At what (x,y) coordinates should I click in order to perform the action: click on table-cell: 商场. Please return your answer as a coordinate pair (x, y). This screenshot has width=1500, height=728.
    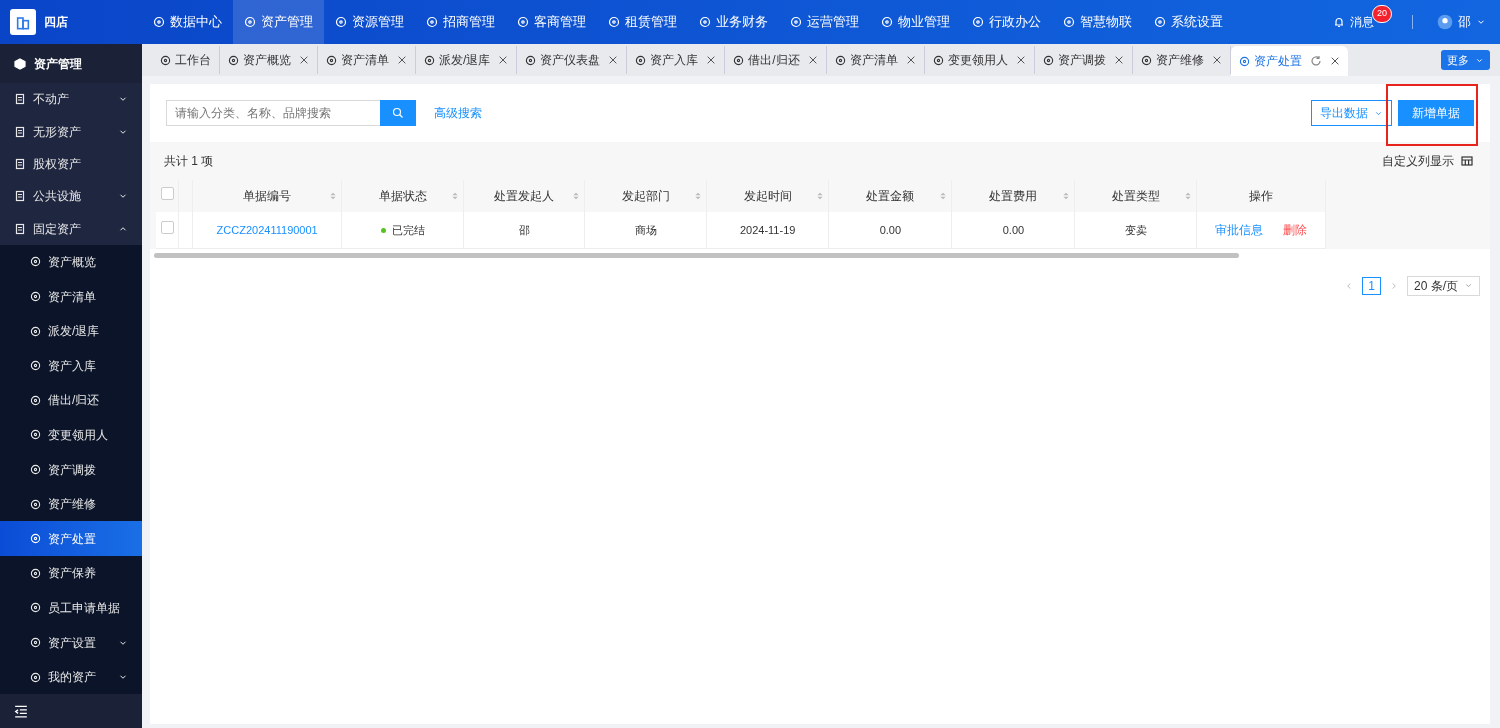
    Looking at the image, I should click on (645, 229).